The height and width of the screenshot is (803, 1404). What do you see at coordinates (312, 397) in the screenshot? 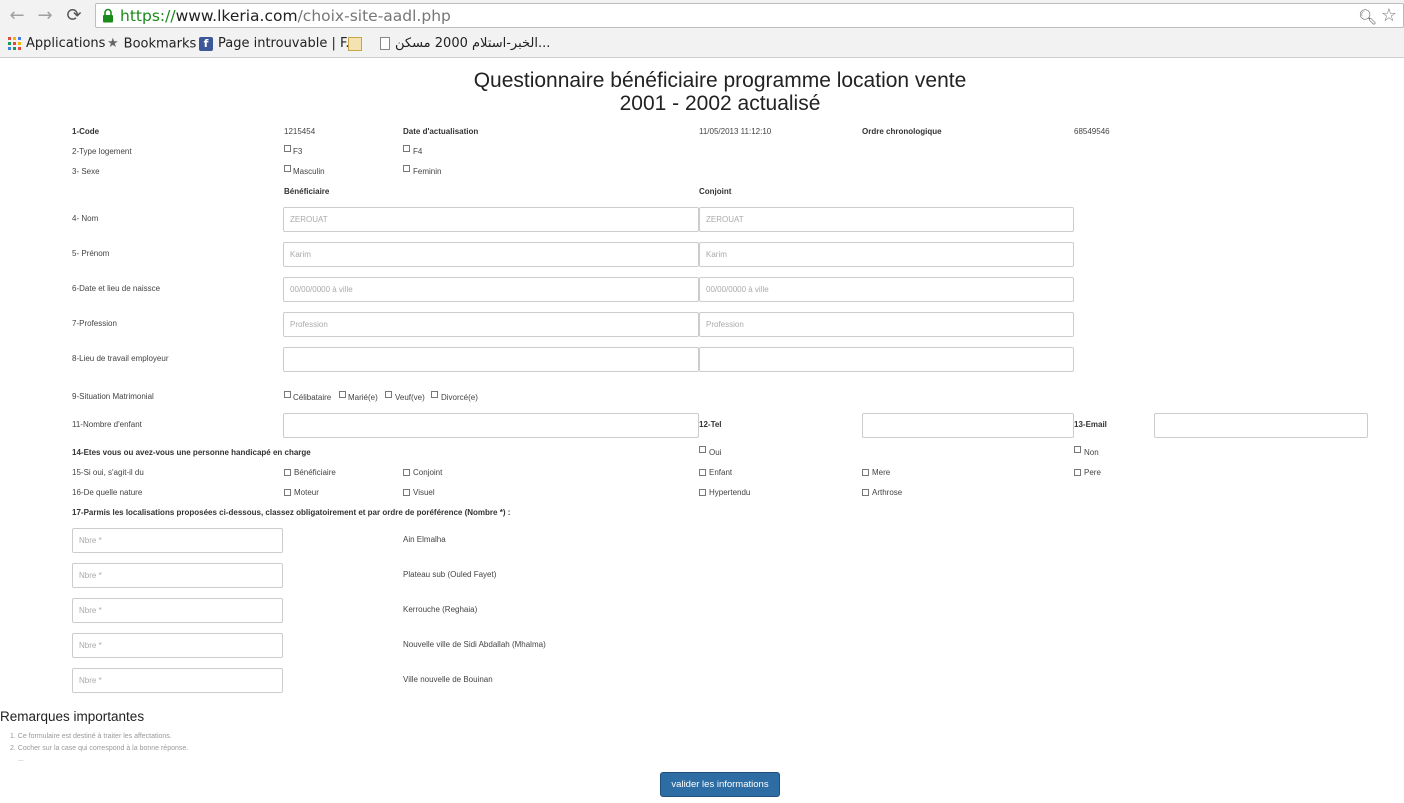
I see `celibataire-label: Célibataire` at bounding box center [312, 397].